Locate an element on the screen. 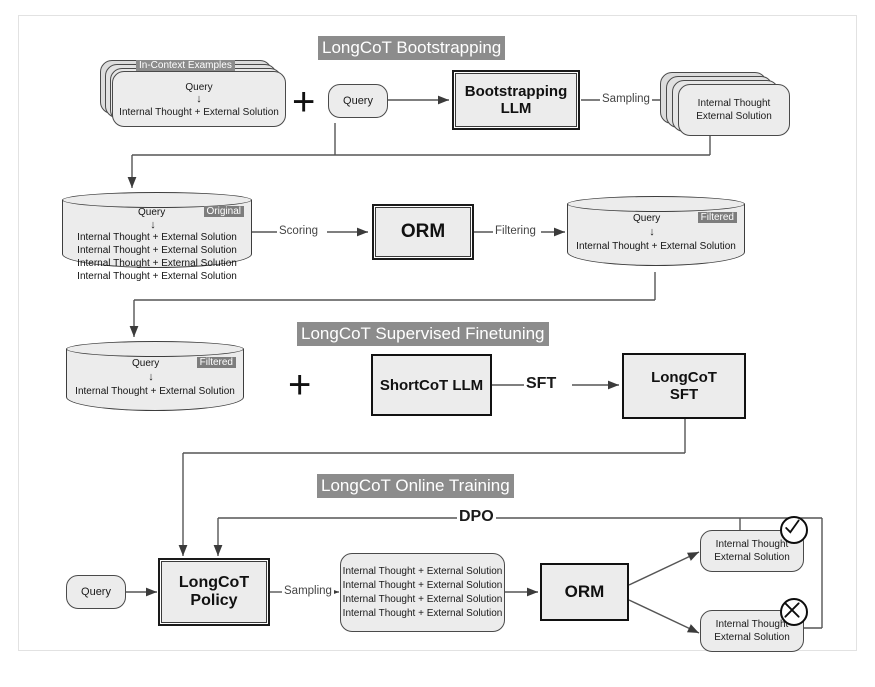 This screenshot has width=875, height=687. longcot-sft-box: LongCoT SFT is located at coordinates (684, 386).